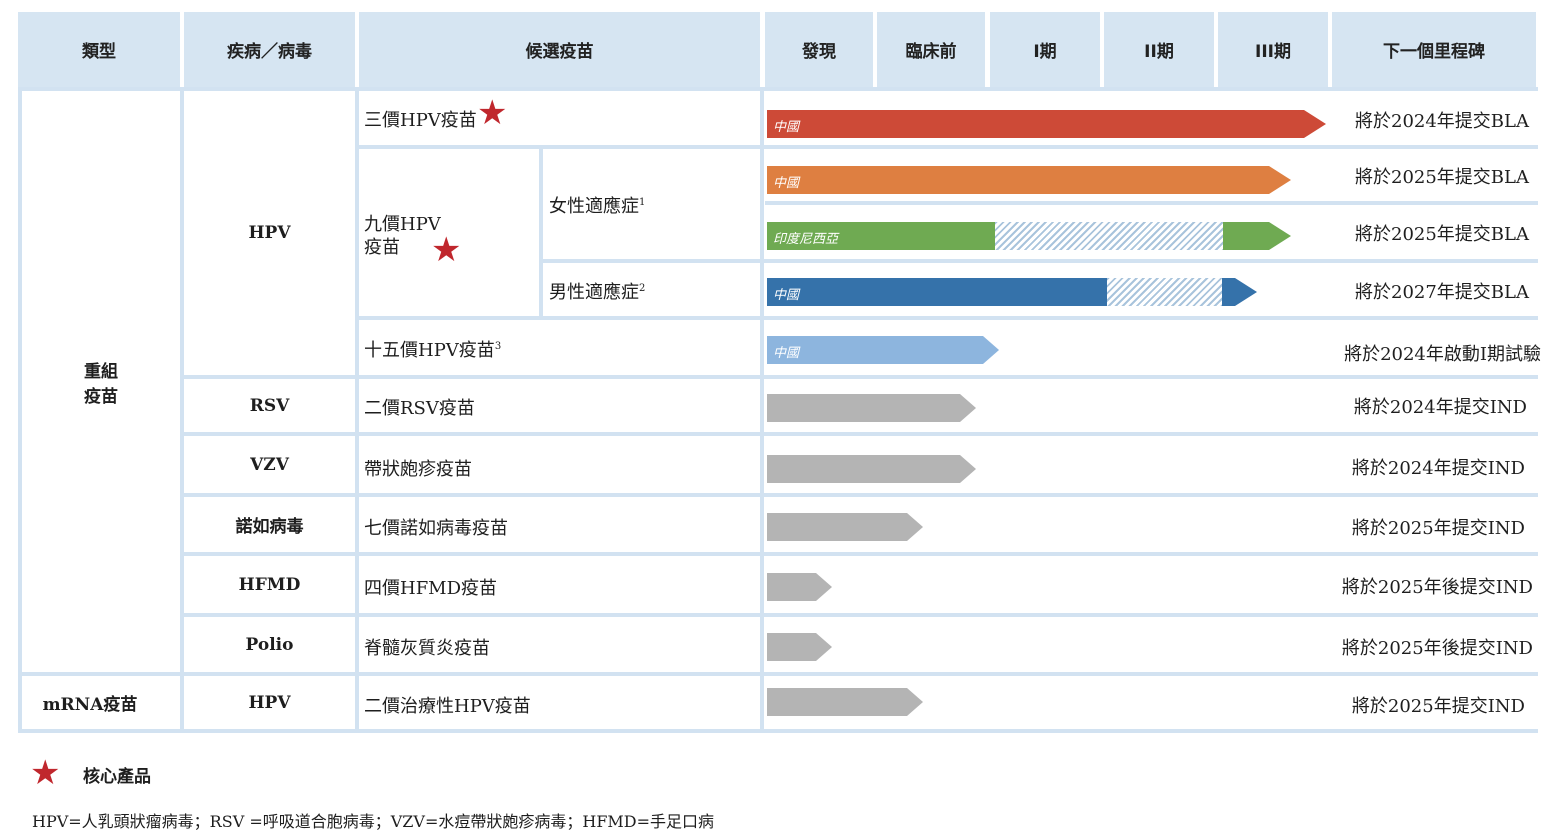  I want to click on candidate-hpv9-female-label: 女性適應症, so click(594, 206).